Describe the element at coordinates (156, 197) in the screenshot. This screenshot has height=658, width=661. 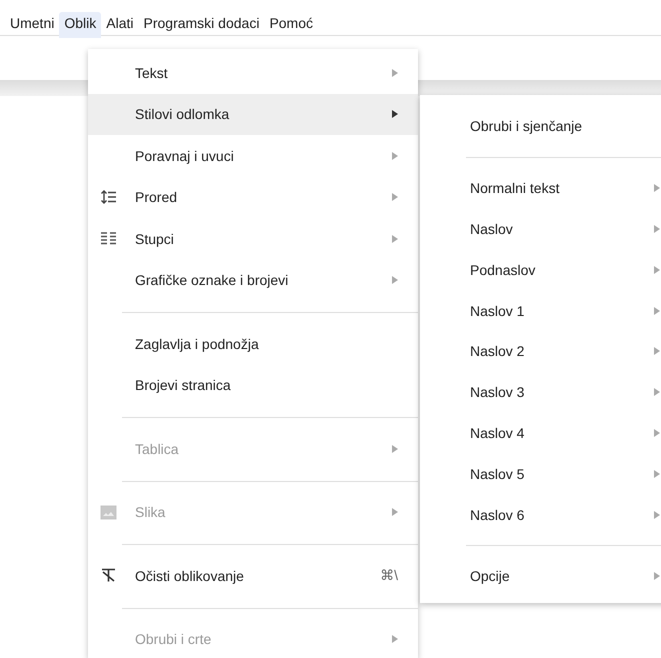
I see `menu-item-label: Prored` at that location.